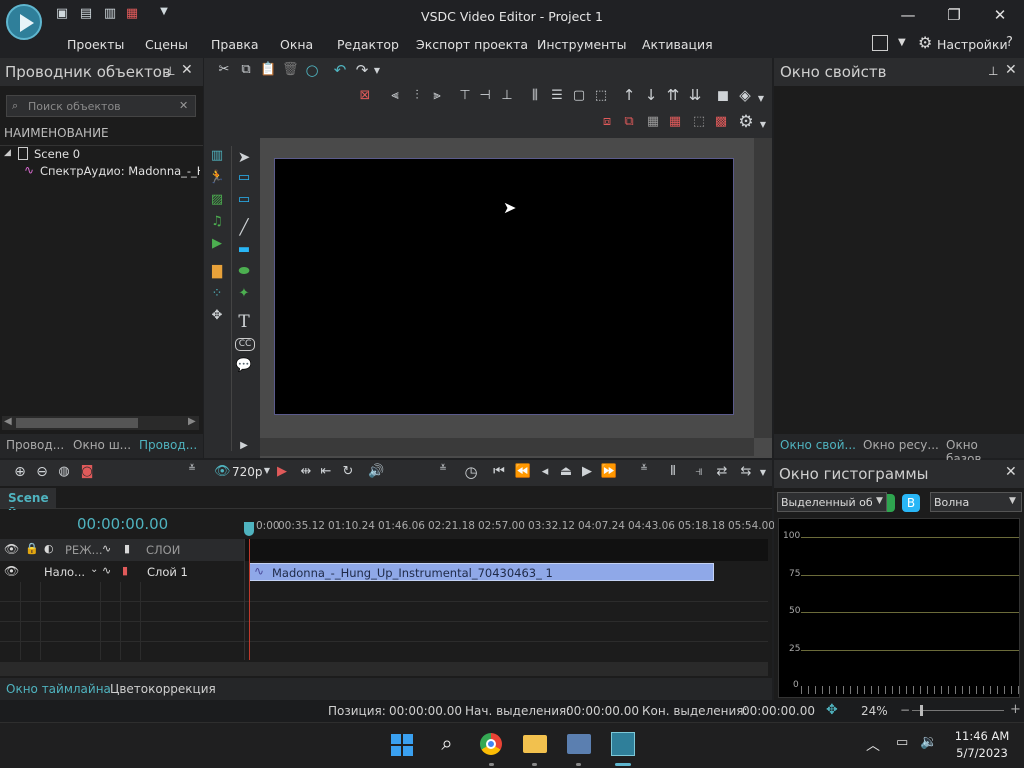 The image size is (1024, 768). What do you see at coordinates (49, 548) in the screenshot?
I see `blend-icon: ◐` at bounding box center [49, 548].